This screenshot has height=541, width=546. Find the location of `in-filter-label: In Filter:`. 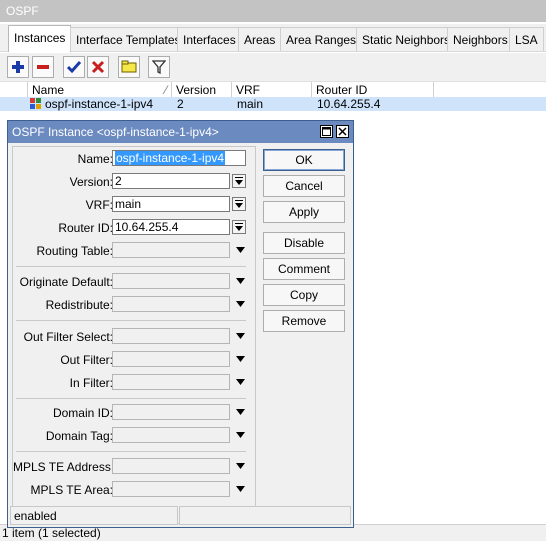

in-filter-label: In Filter: is located at coordinates (91, 383).